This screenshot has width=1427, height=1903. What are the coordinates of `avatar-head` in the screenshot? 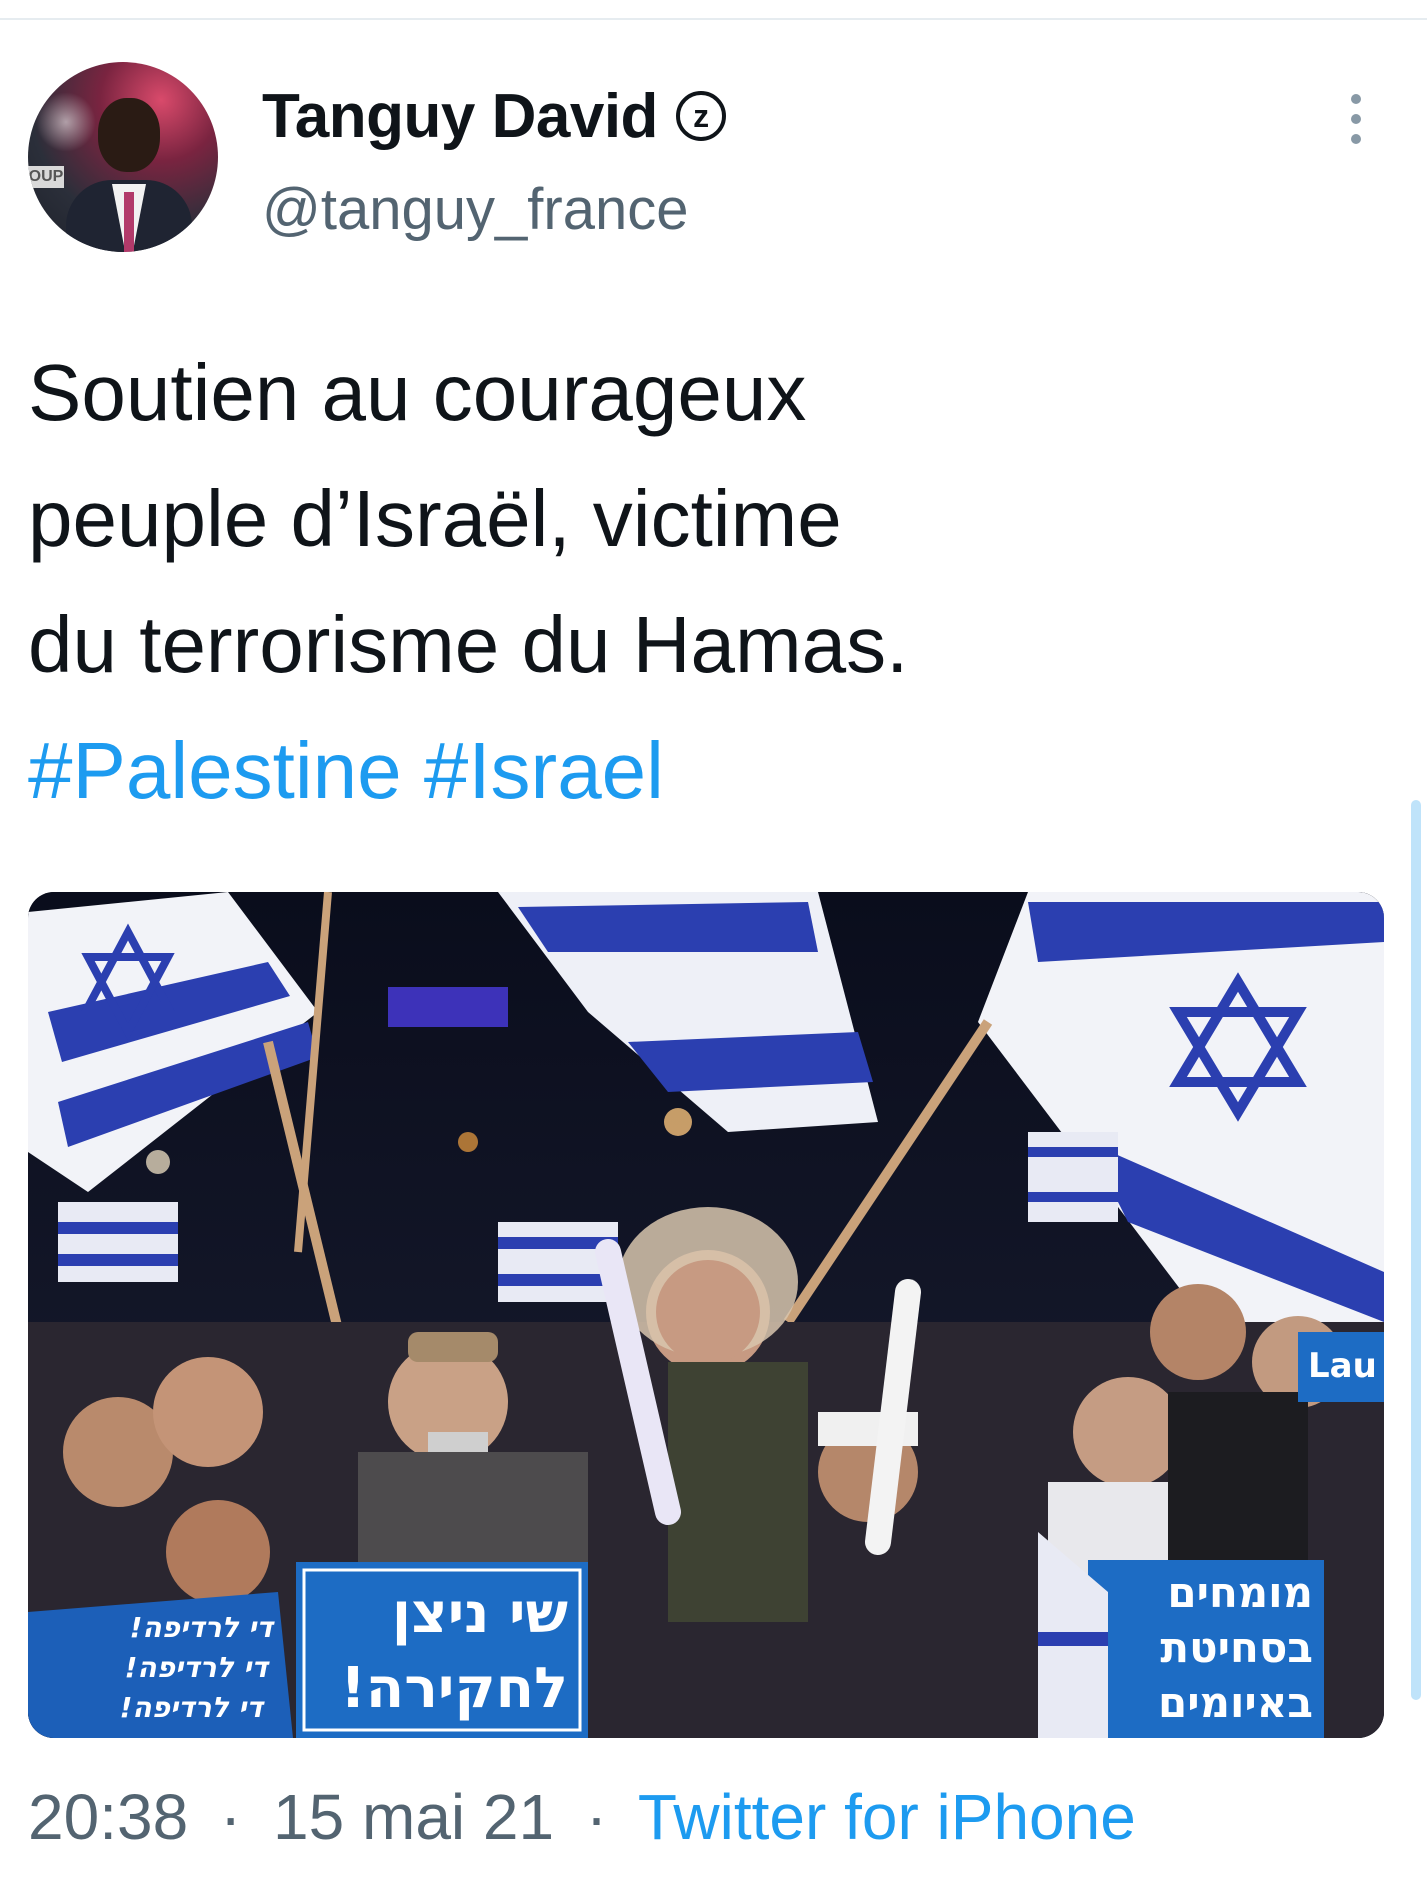 It's located at (129, 135).